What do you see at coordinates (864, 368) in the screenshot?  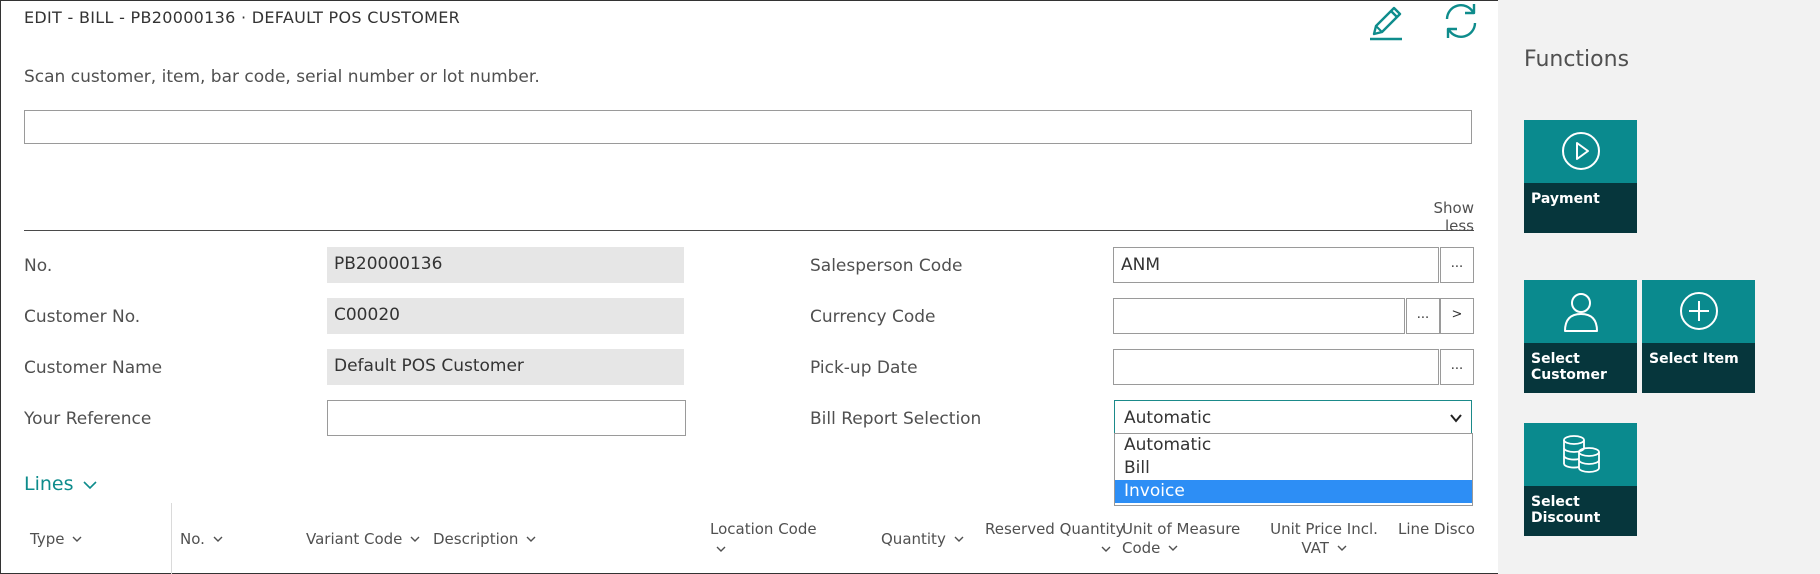 I see `pickup-date-label: Pick-up Date` at bounding box center [864, 368].